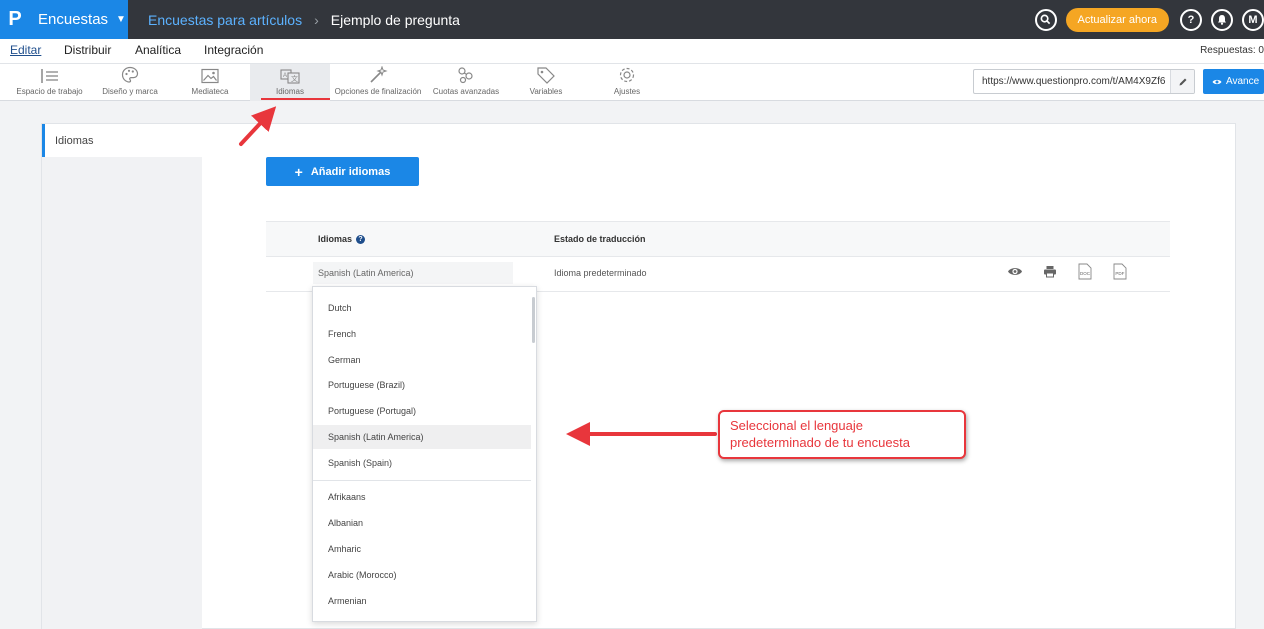 Image resolution: width=1264 pixels, height=629 pixels. What do you see at coordinates (130, 91) in the screenshot?
I see `tool-label: Diseño y marca` at bounding box center [130, 91].